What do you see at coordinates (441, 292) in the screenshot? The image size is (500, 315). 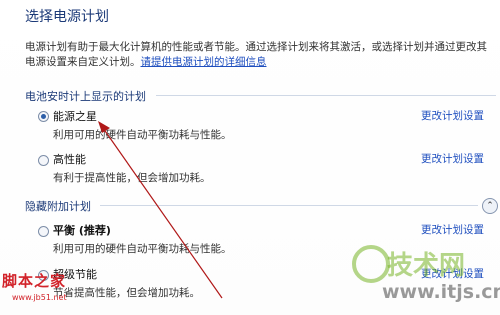 I see `watermark-logo-url: www.itjs.cn` at bounding box center [441, 292].